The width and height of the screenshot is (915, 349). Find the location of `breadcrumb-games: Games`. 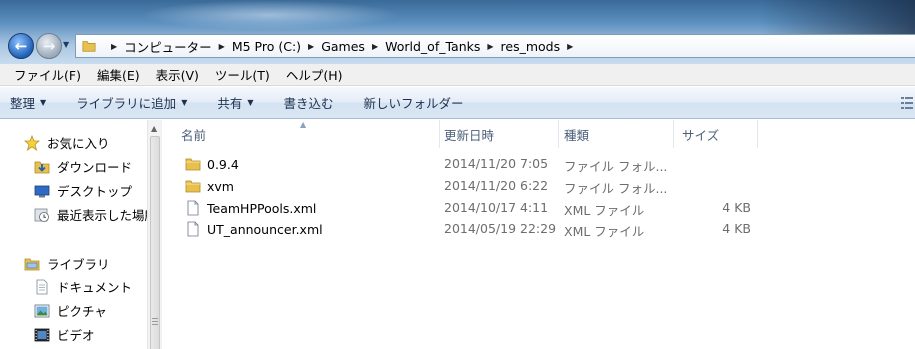

breadcrumb-games: Games is located at coordinates (343, 46).